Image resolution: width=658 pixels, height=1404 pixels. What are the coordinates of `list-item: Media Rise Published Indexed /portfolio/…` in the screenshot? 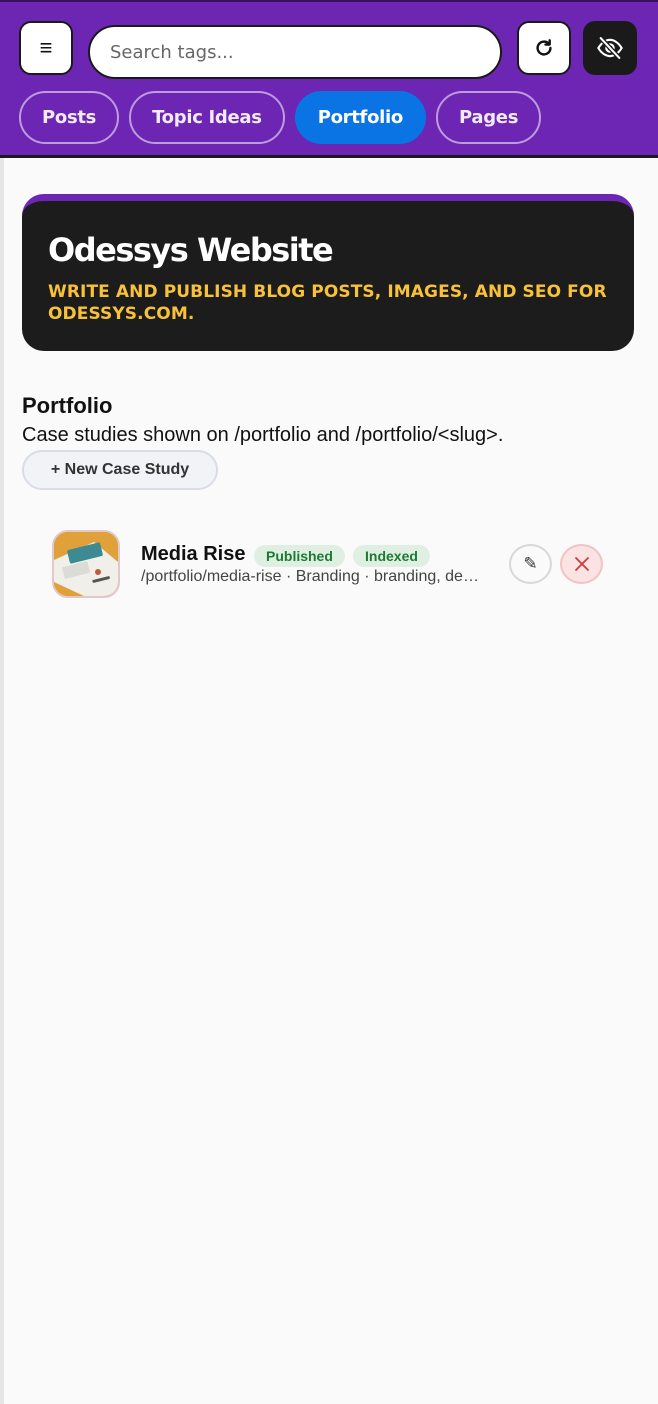 It's located at (328, 564).